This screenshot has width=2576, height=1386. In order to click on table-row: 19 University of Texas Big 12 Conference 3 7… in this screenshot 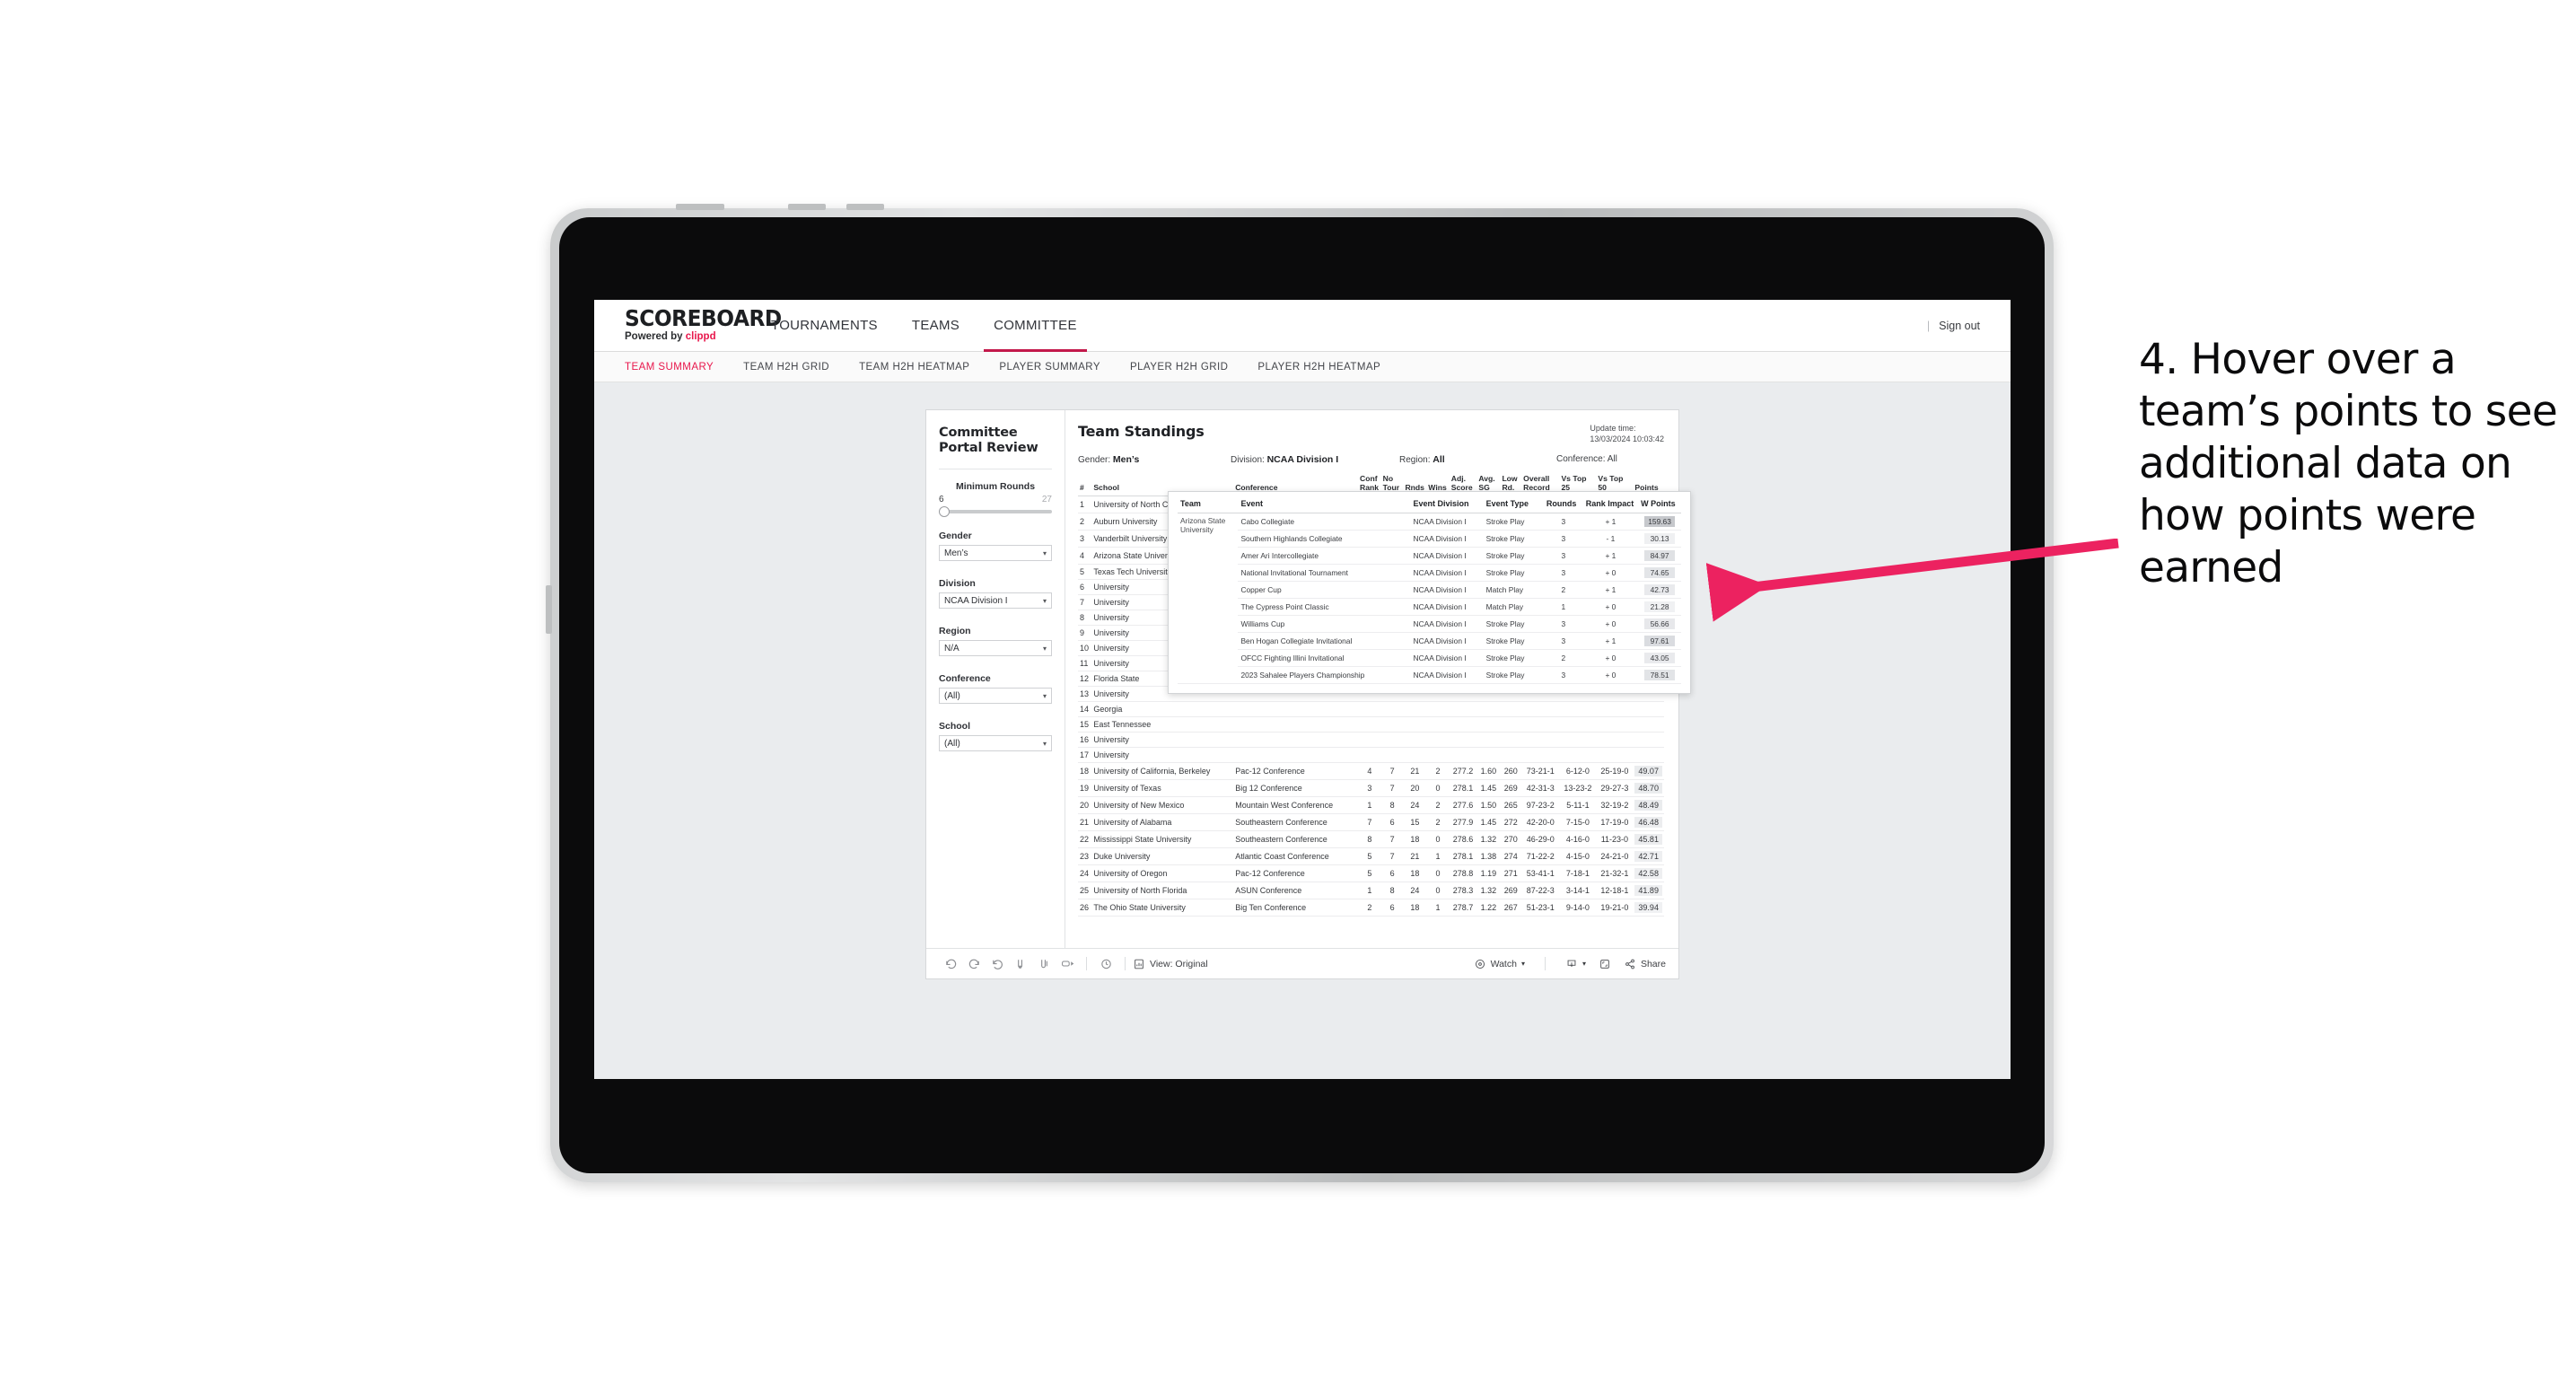, I will do `click(1371, 788)`.